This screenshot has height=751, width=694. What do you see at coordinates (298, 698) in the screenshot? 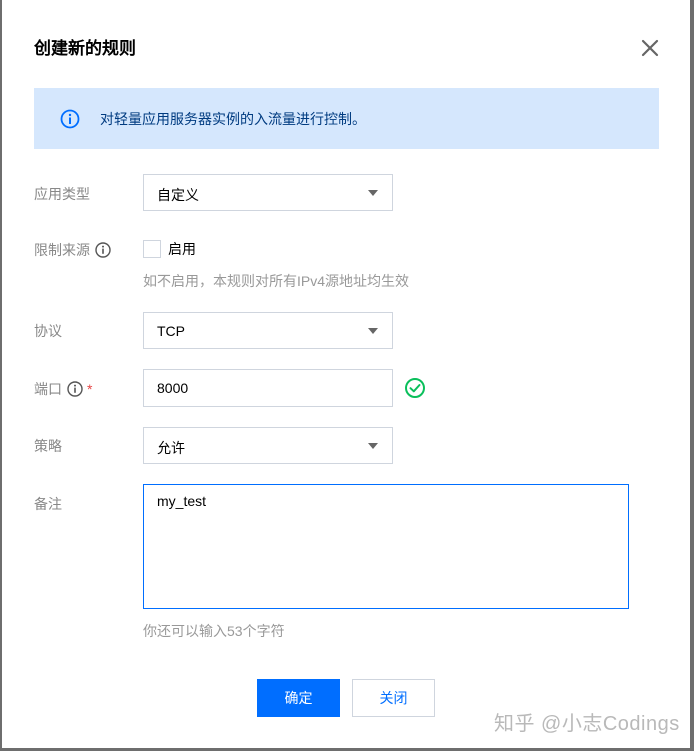
I see `confirm-button: 确定` at bounding box center [298, 698].